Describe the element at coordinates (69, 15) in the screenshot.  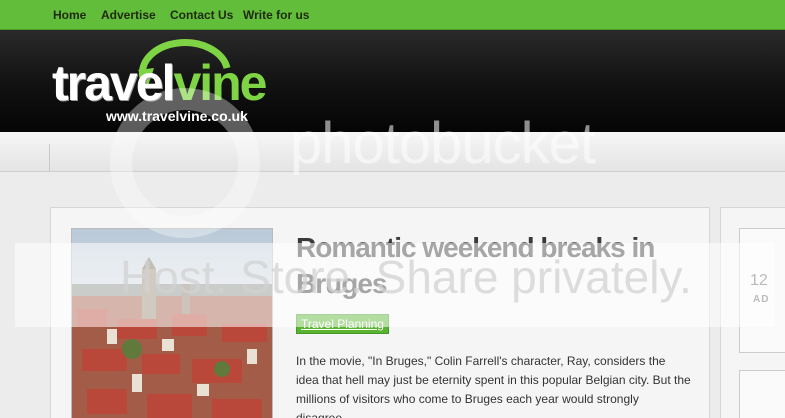
I see `nav-link-home: Home` at that location.